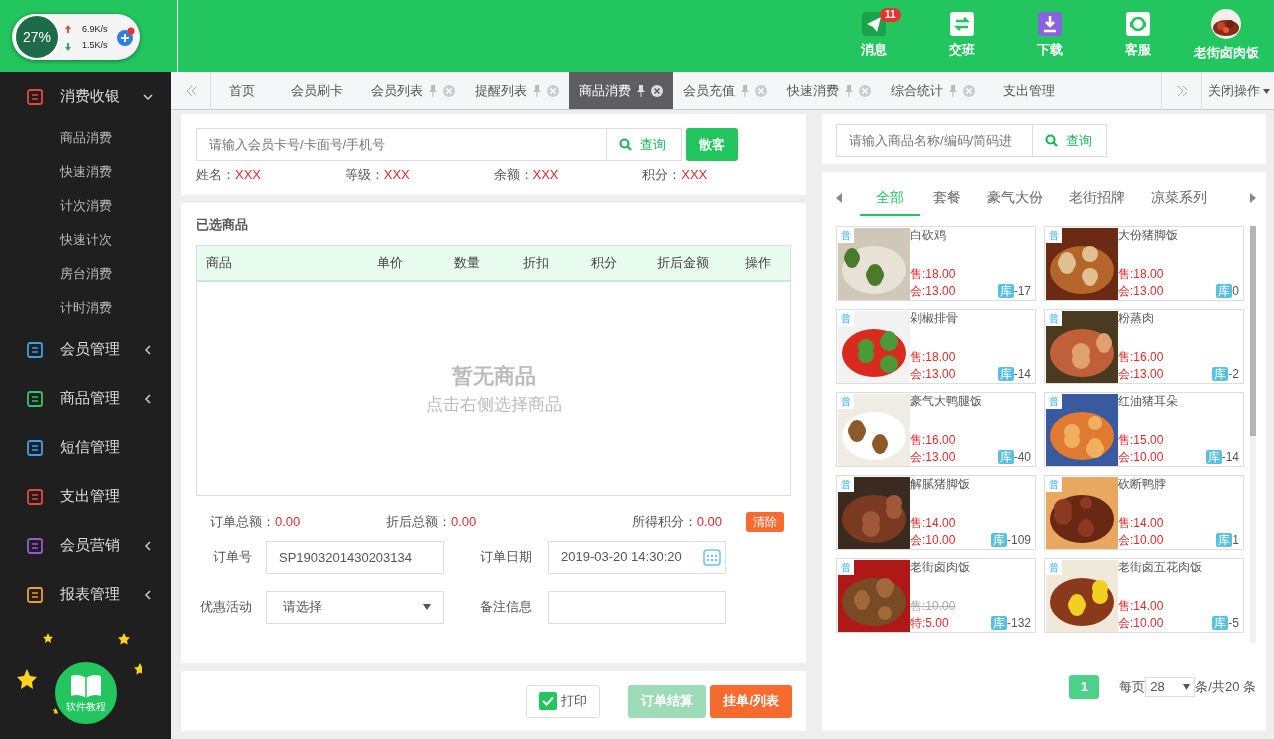 The width and height of the screenshot is (1274, 739). I want to click on order-date-field: 2019-03-20 14:30:20, so click(637, 557).